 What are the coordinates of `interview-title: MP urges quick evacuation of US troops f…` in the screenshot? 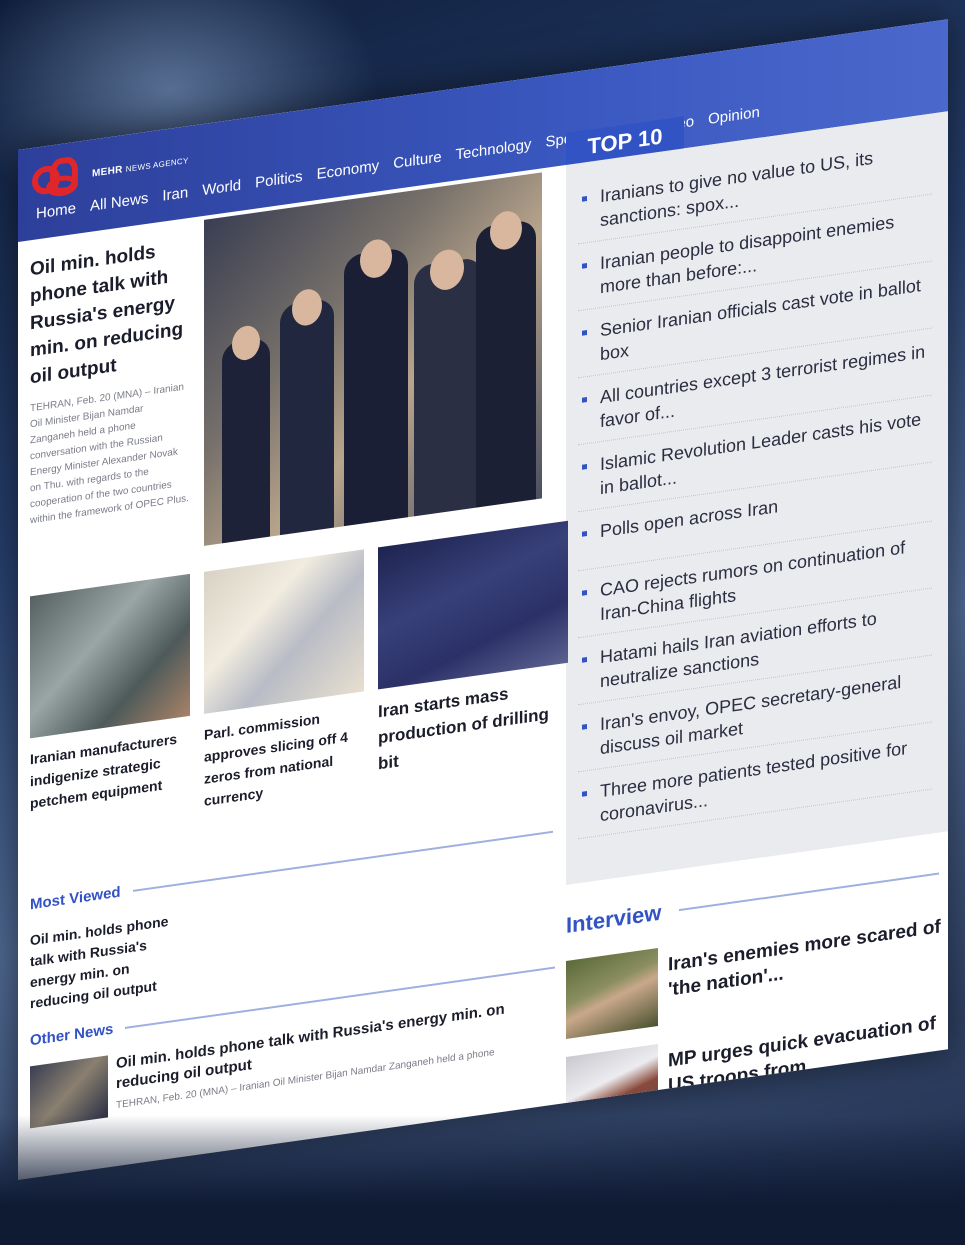 It's located at (802, 1055).